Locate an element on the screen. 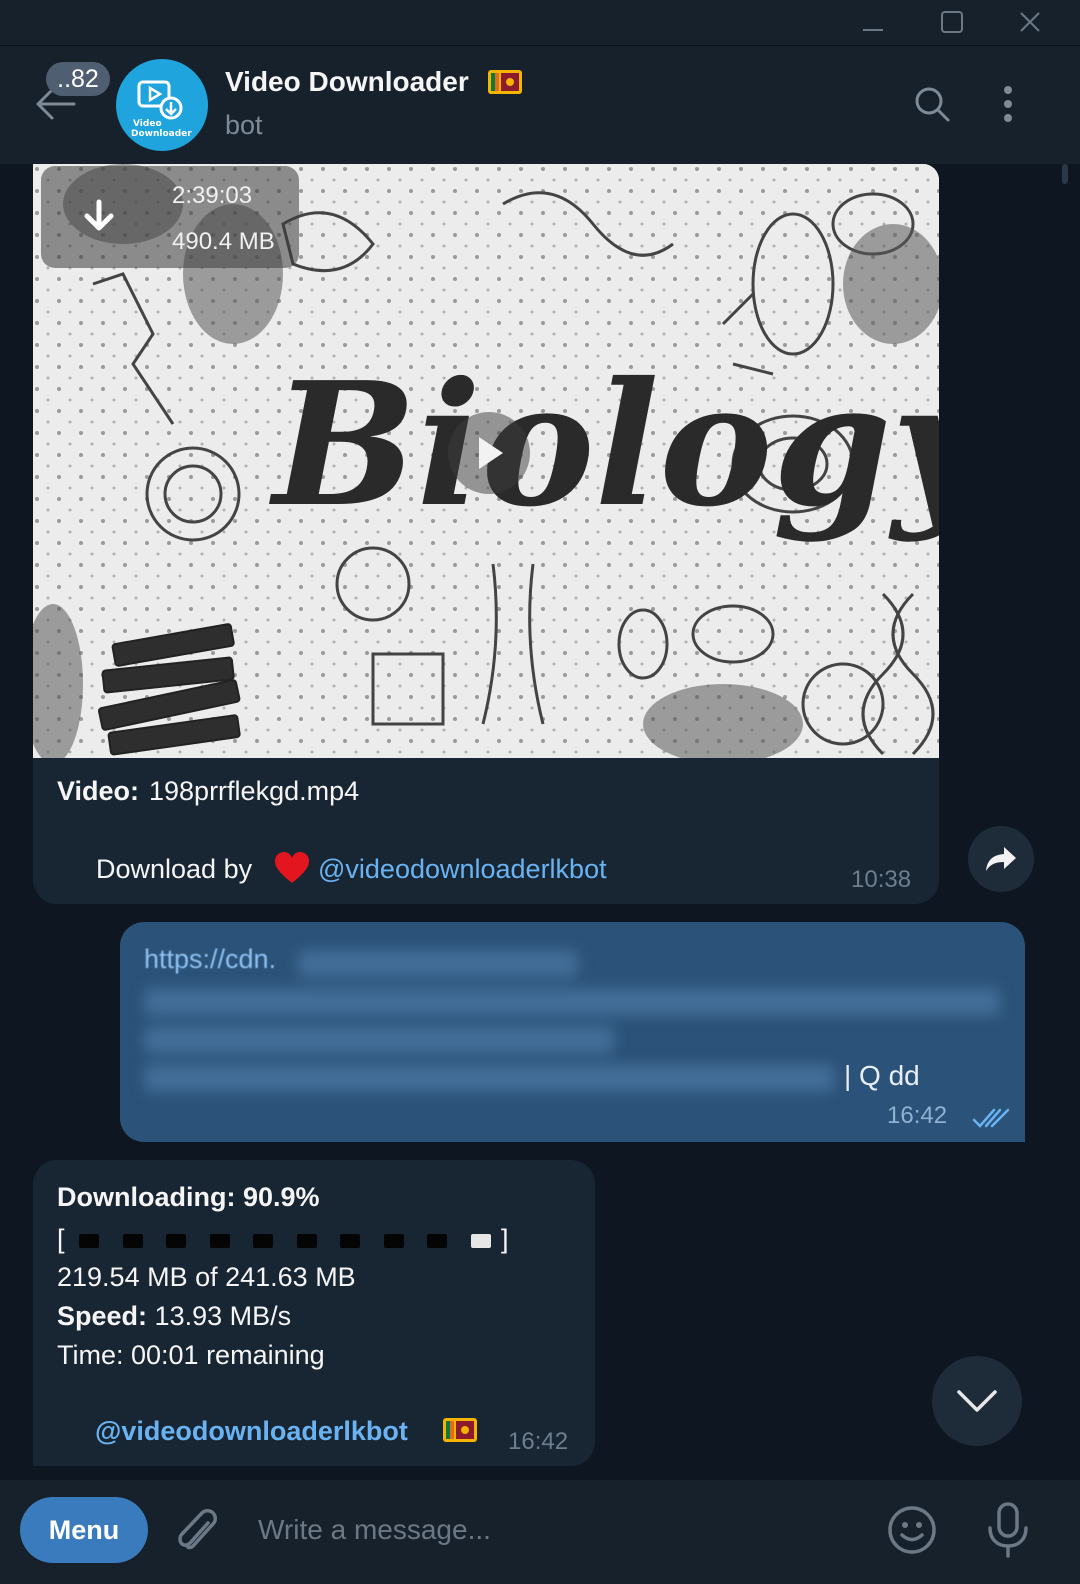  video-filename: 198prrflekgd.mp4 is located at coordinates (254, 791).